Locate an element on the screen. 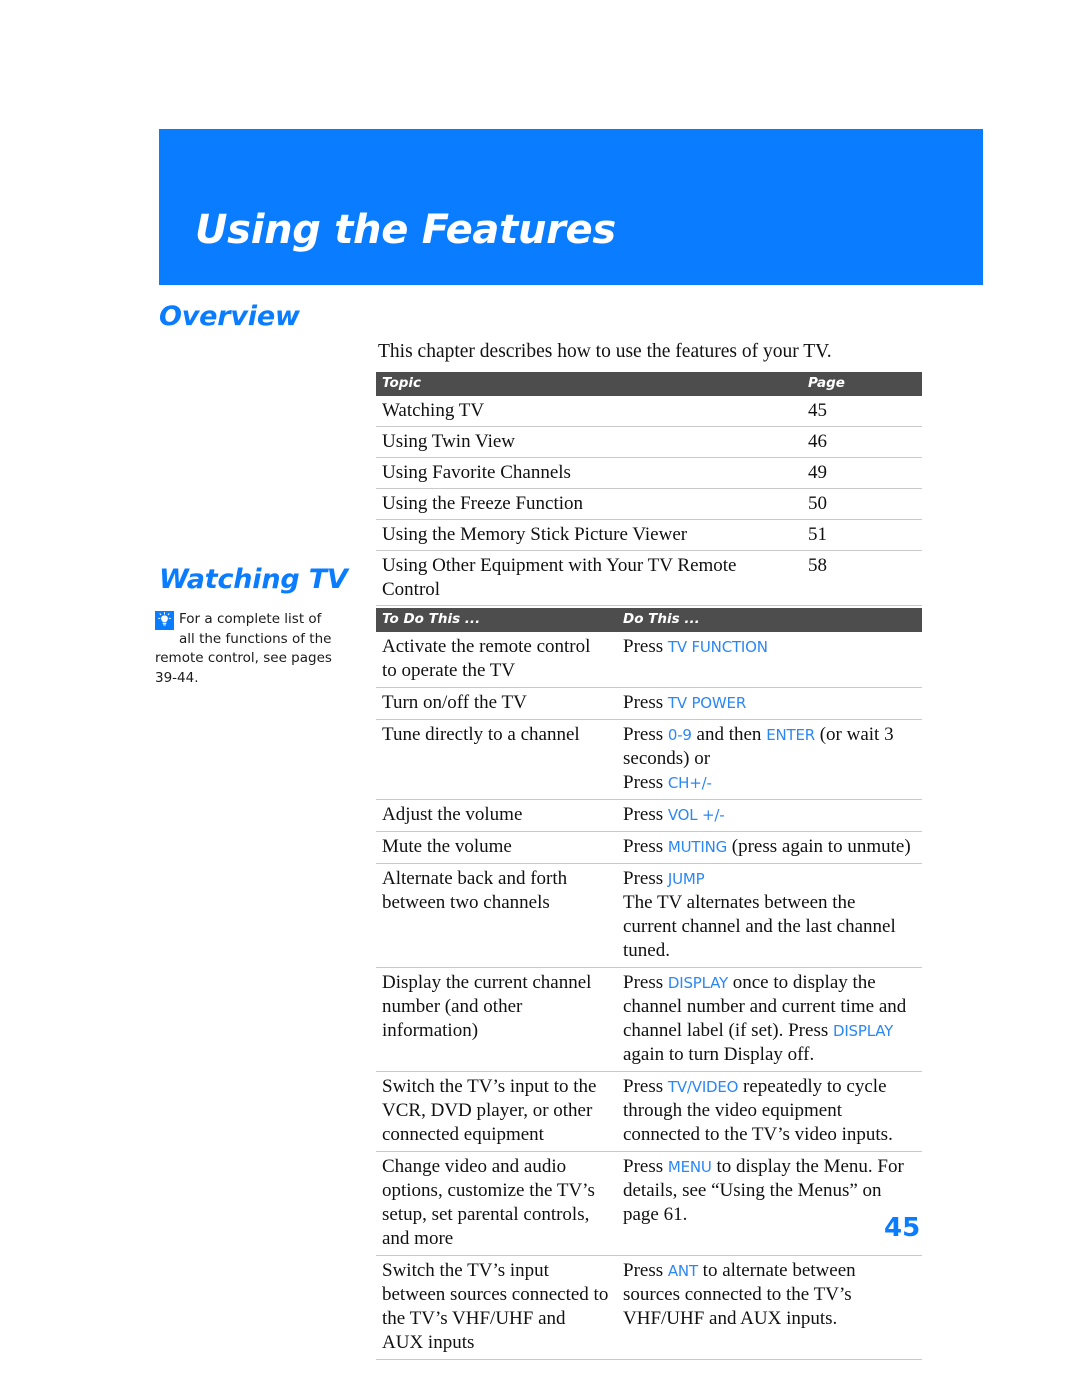 The width and height of the screenshot is (1080, 1397). remote-key-label: JUMP is located at coordinates (686, 879).